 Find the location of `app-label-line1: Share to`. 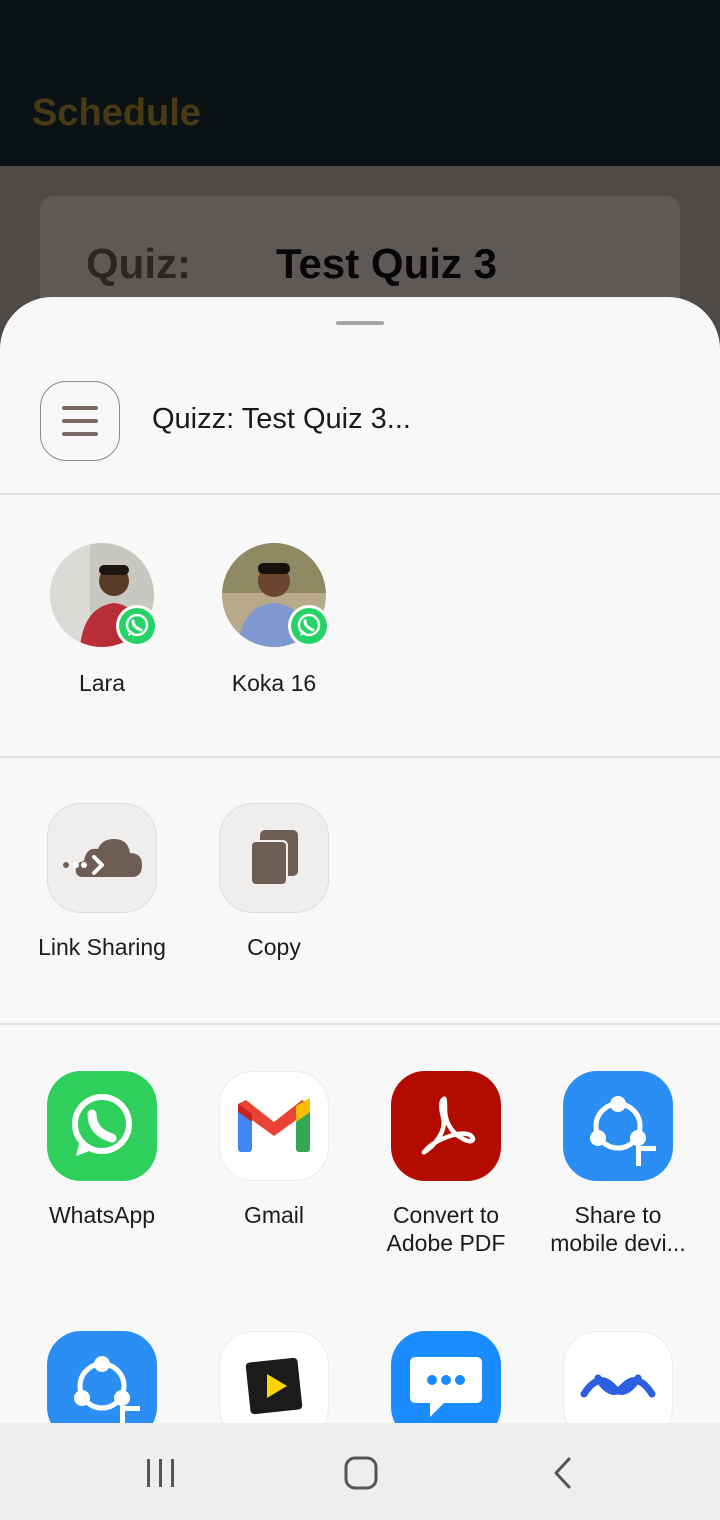

app-label-line1: Share to is located at coordinates (618, 1215).